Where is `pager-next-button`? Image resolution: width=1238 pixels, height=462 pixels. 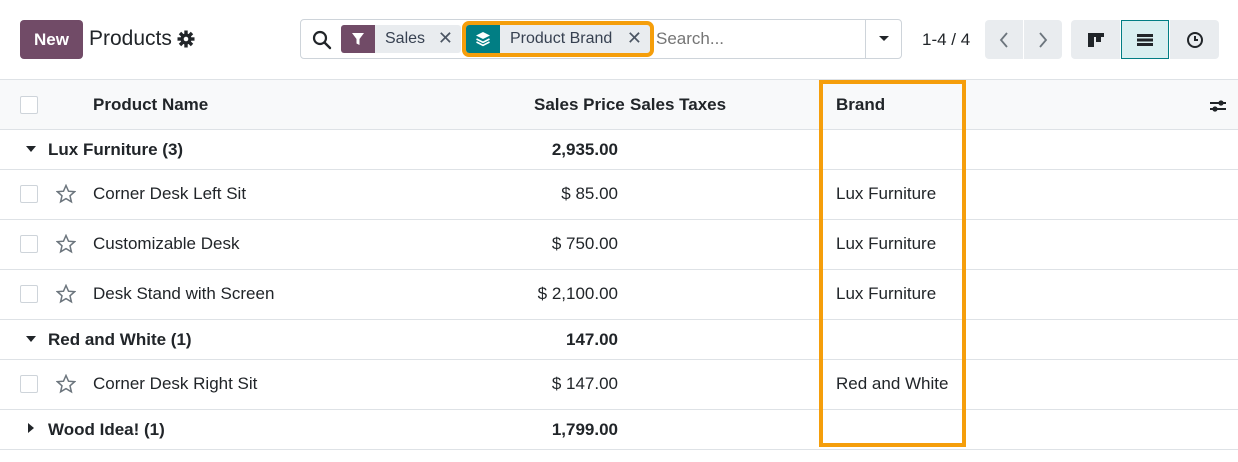
pager-next-button is located at coordinates (1043, 39).